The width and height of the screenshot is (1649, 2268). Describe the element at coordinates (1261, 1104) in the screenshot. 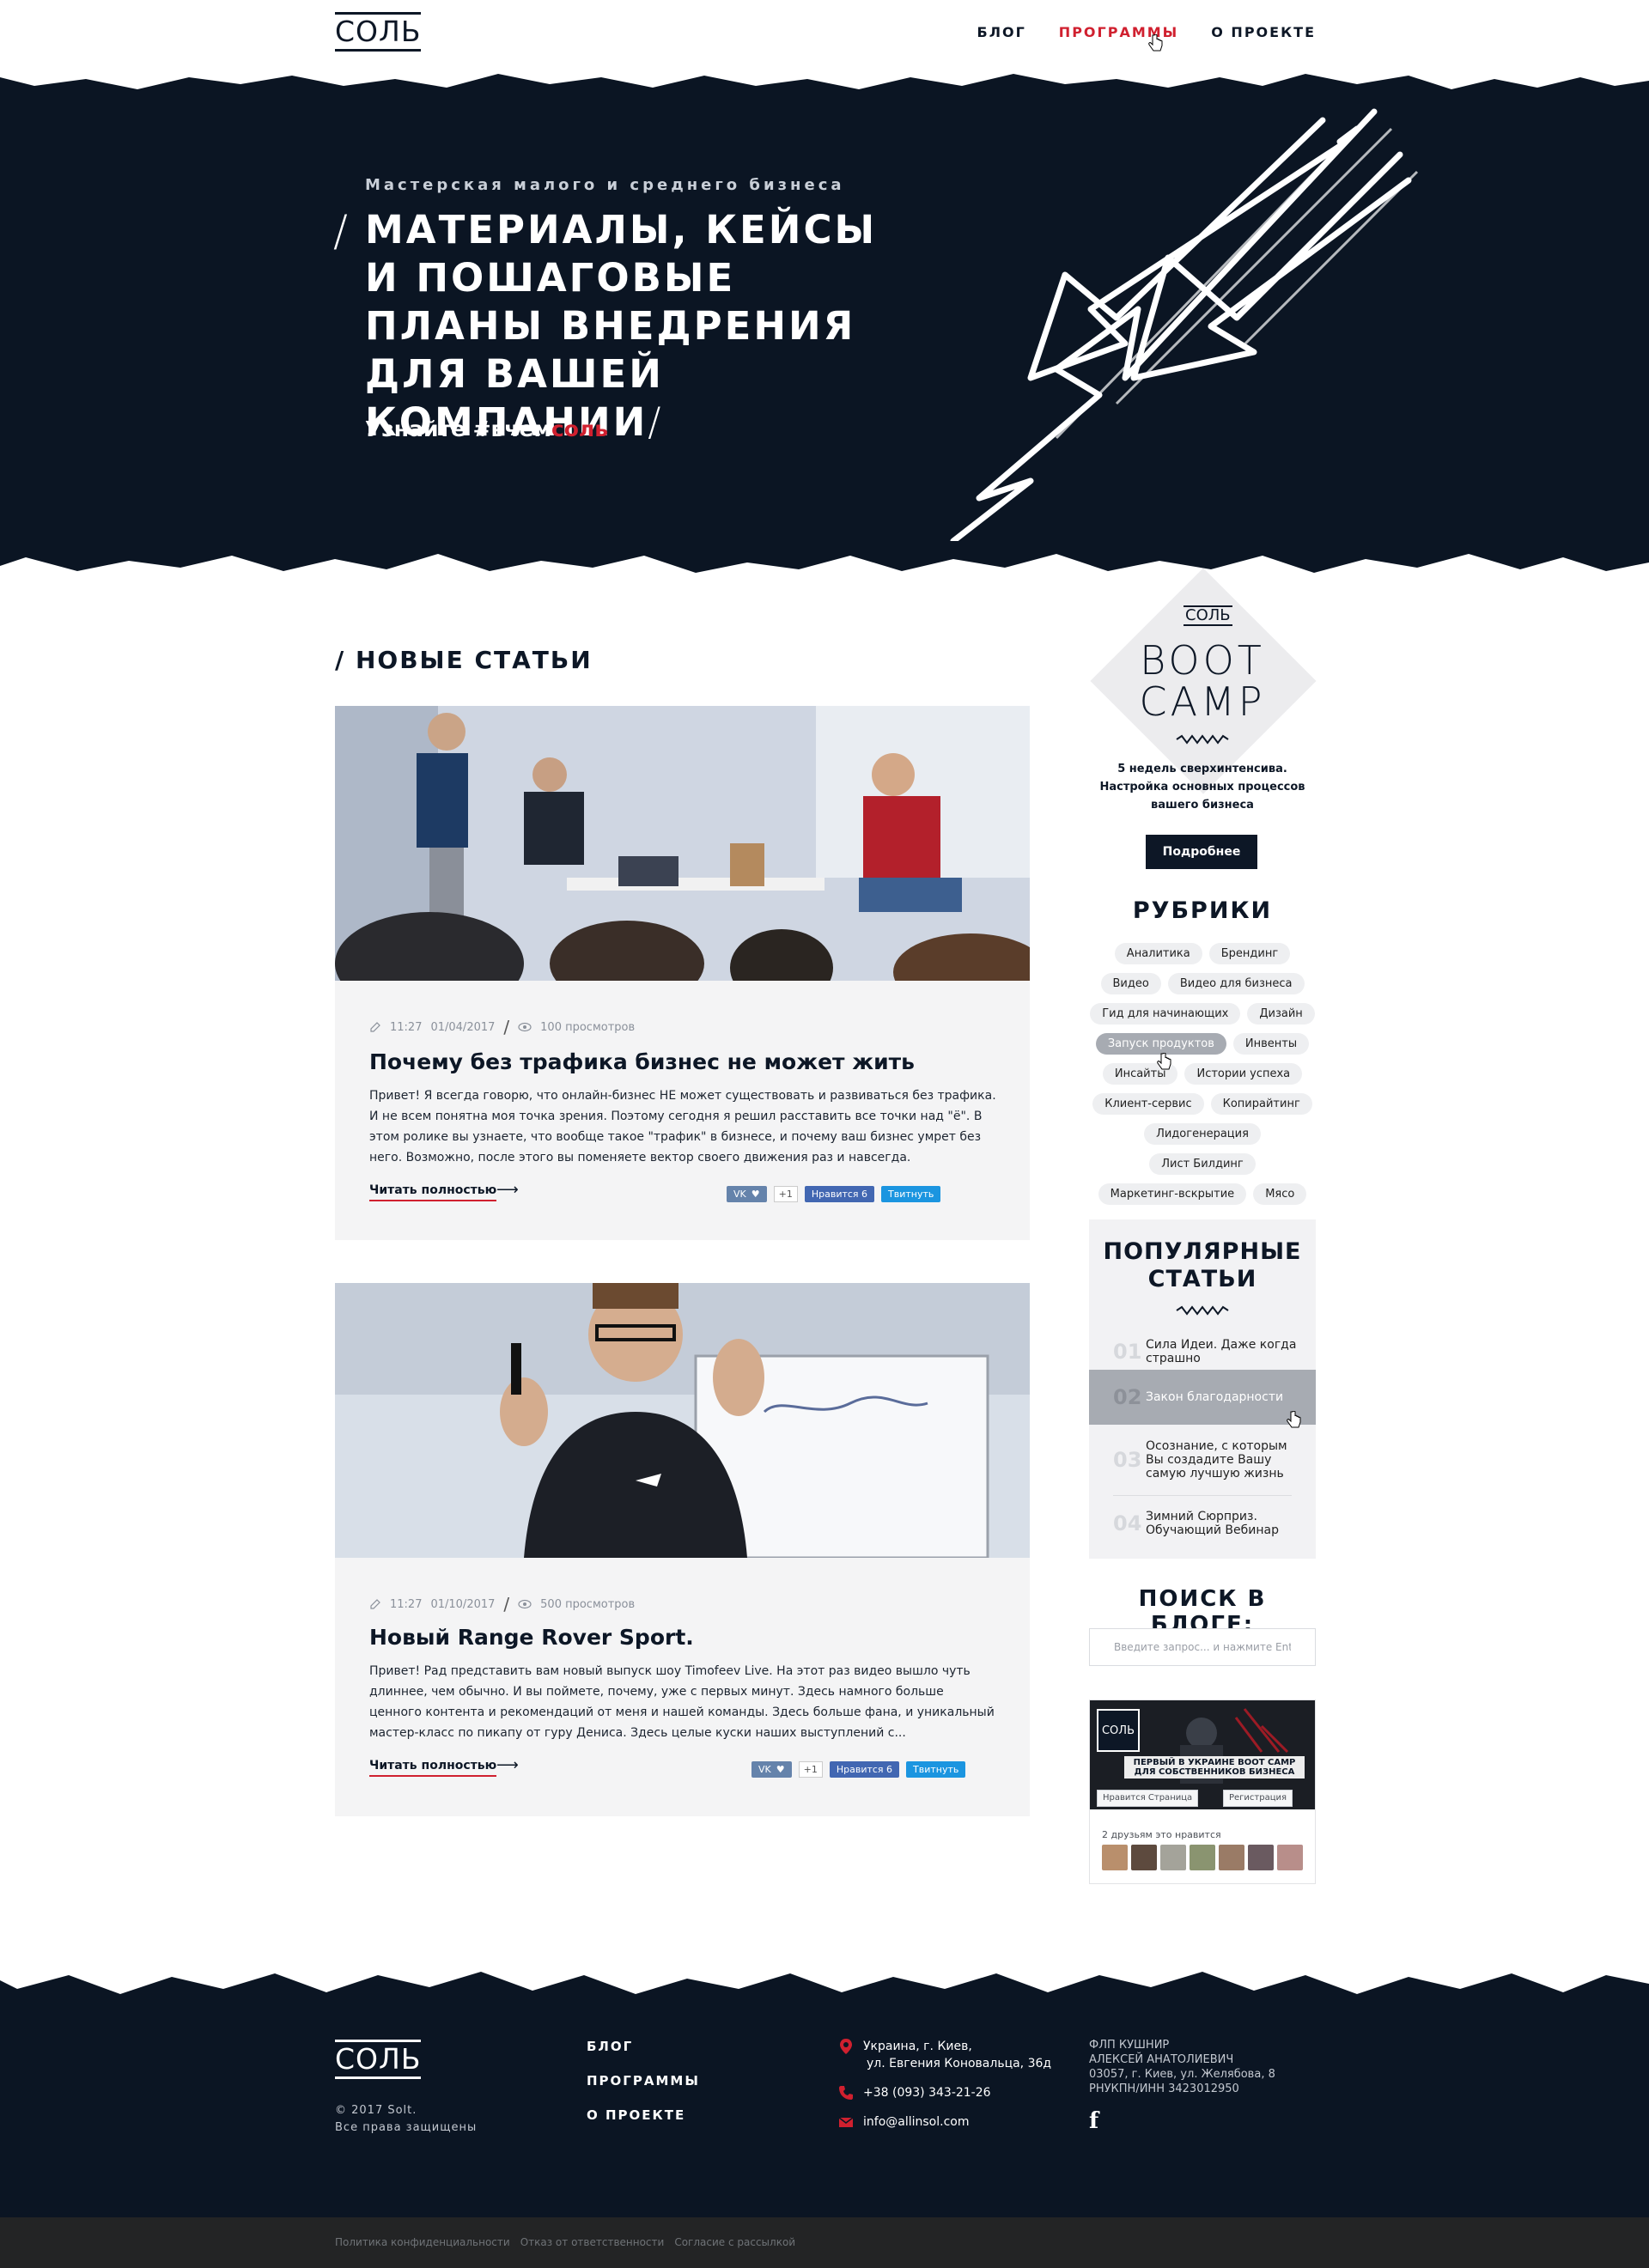

I see `rubric-tag: Копирайтинг` at that location.